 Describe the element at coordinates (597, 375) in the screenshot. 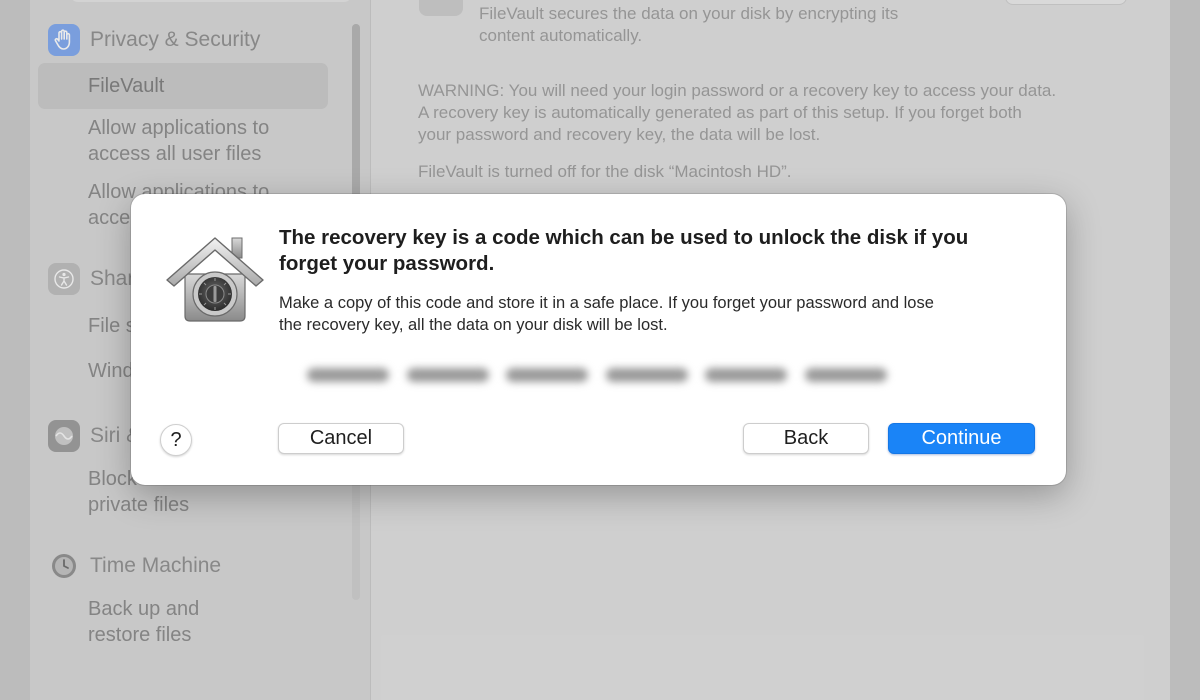

I see `recovery-key-blurred` at that location.